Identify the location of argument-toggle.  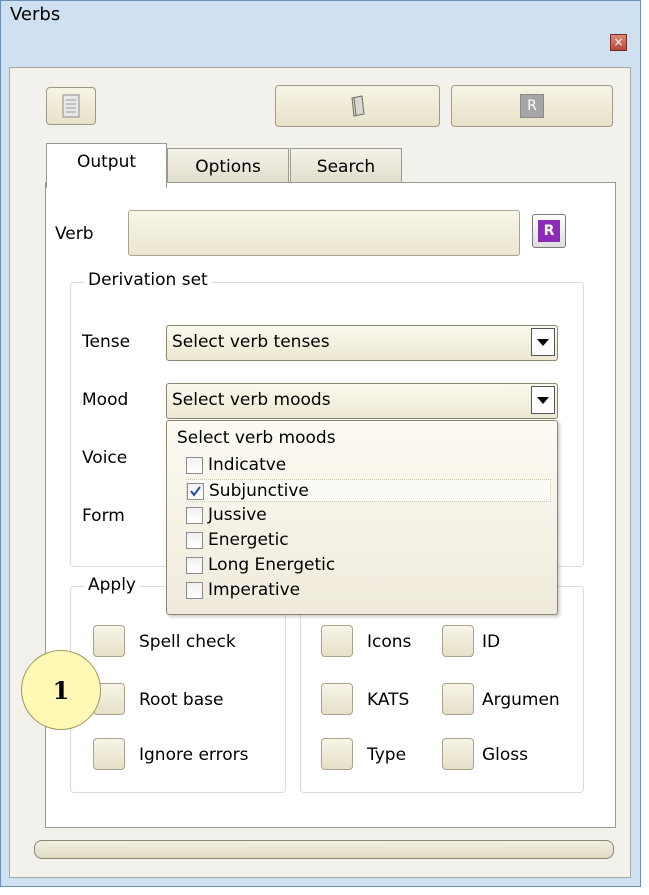
(458, 699).